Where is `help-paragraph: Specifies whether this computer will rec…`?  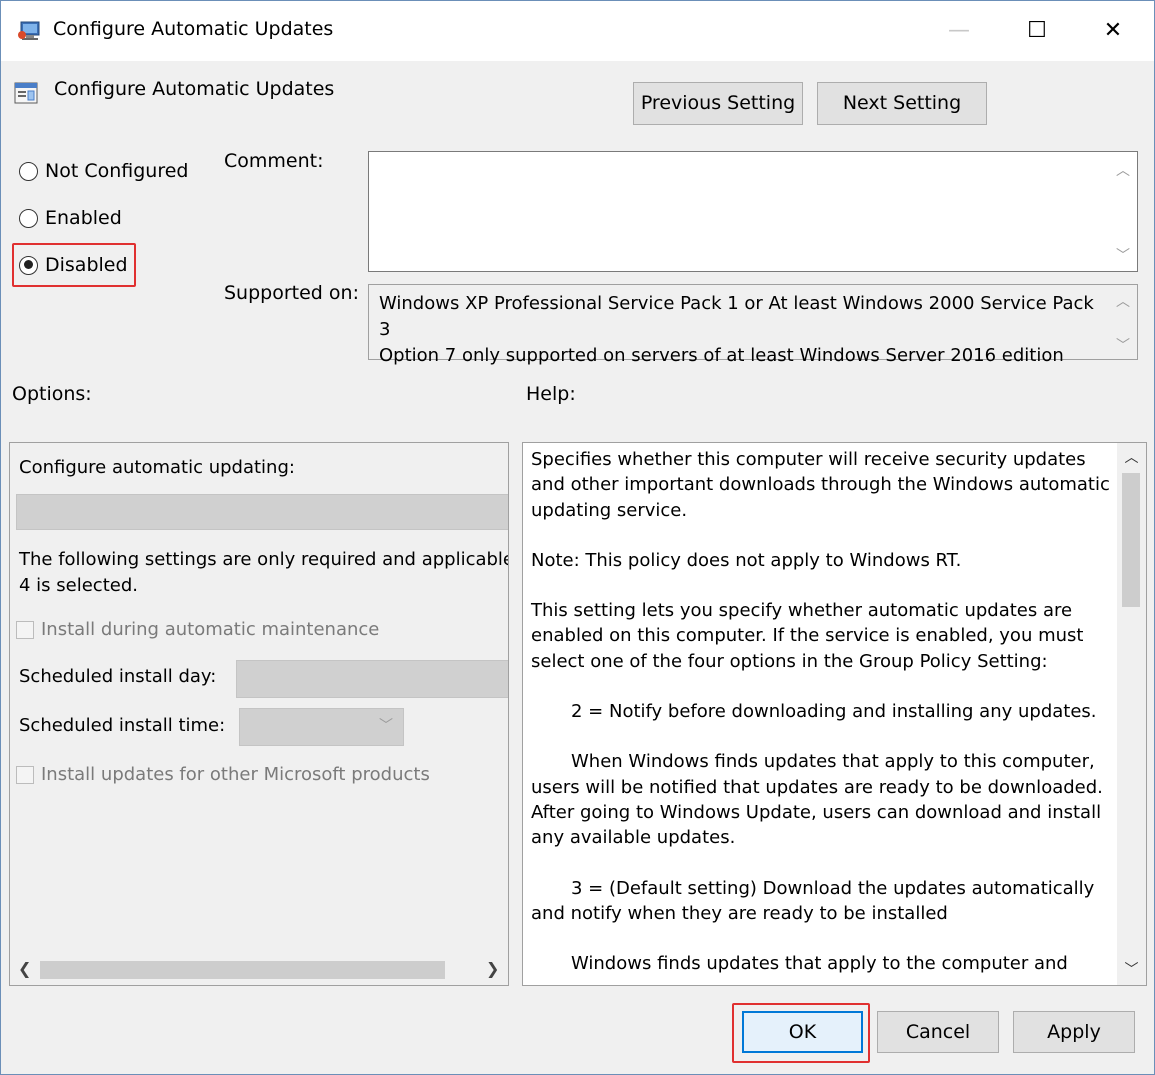 help-paragraph: Specifies whether this computer will rec… is located at coordinates (820, 485).